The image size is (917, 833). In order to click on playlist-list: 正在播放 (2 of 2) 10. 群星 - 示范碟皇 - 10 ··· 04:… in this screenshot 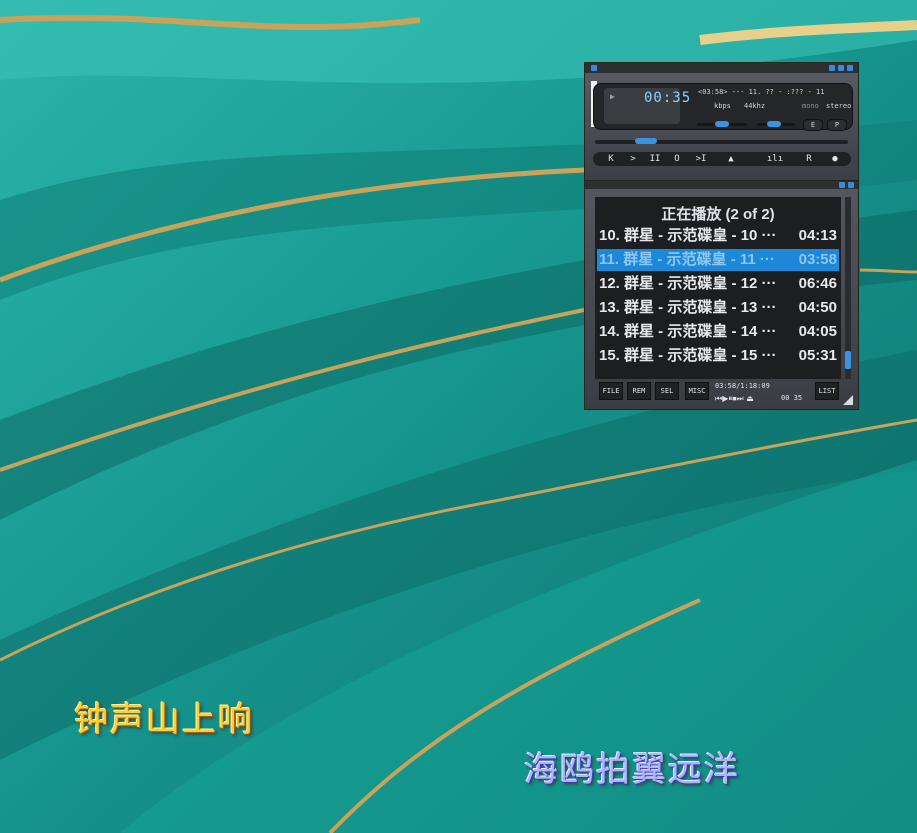, I will do `click(718, 288)`.